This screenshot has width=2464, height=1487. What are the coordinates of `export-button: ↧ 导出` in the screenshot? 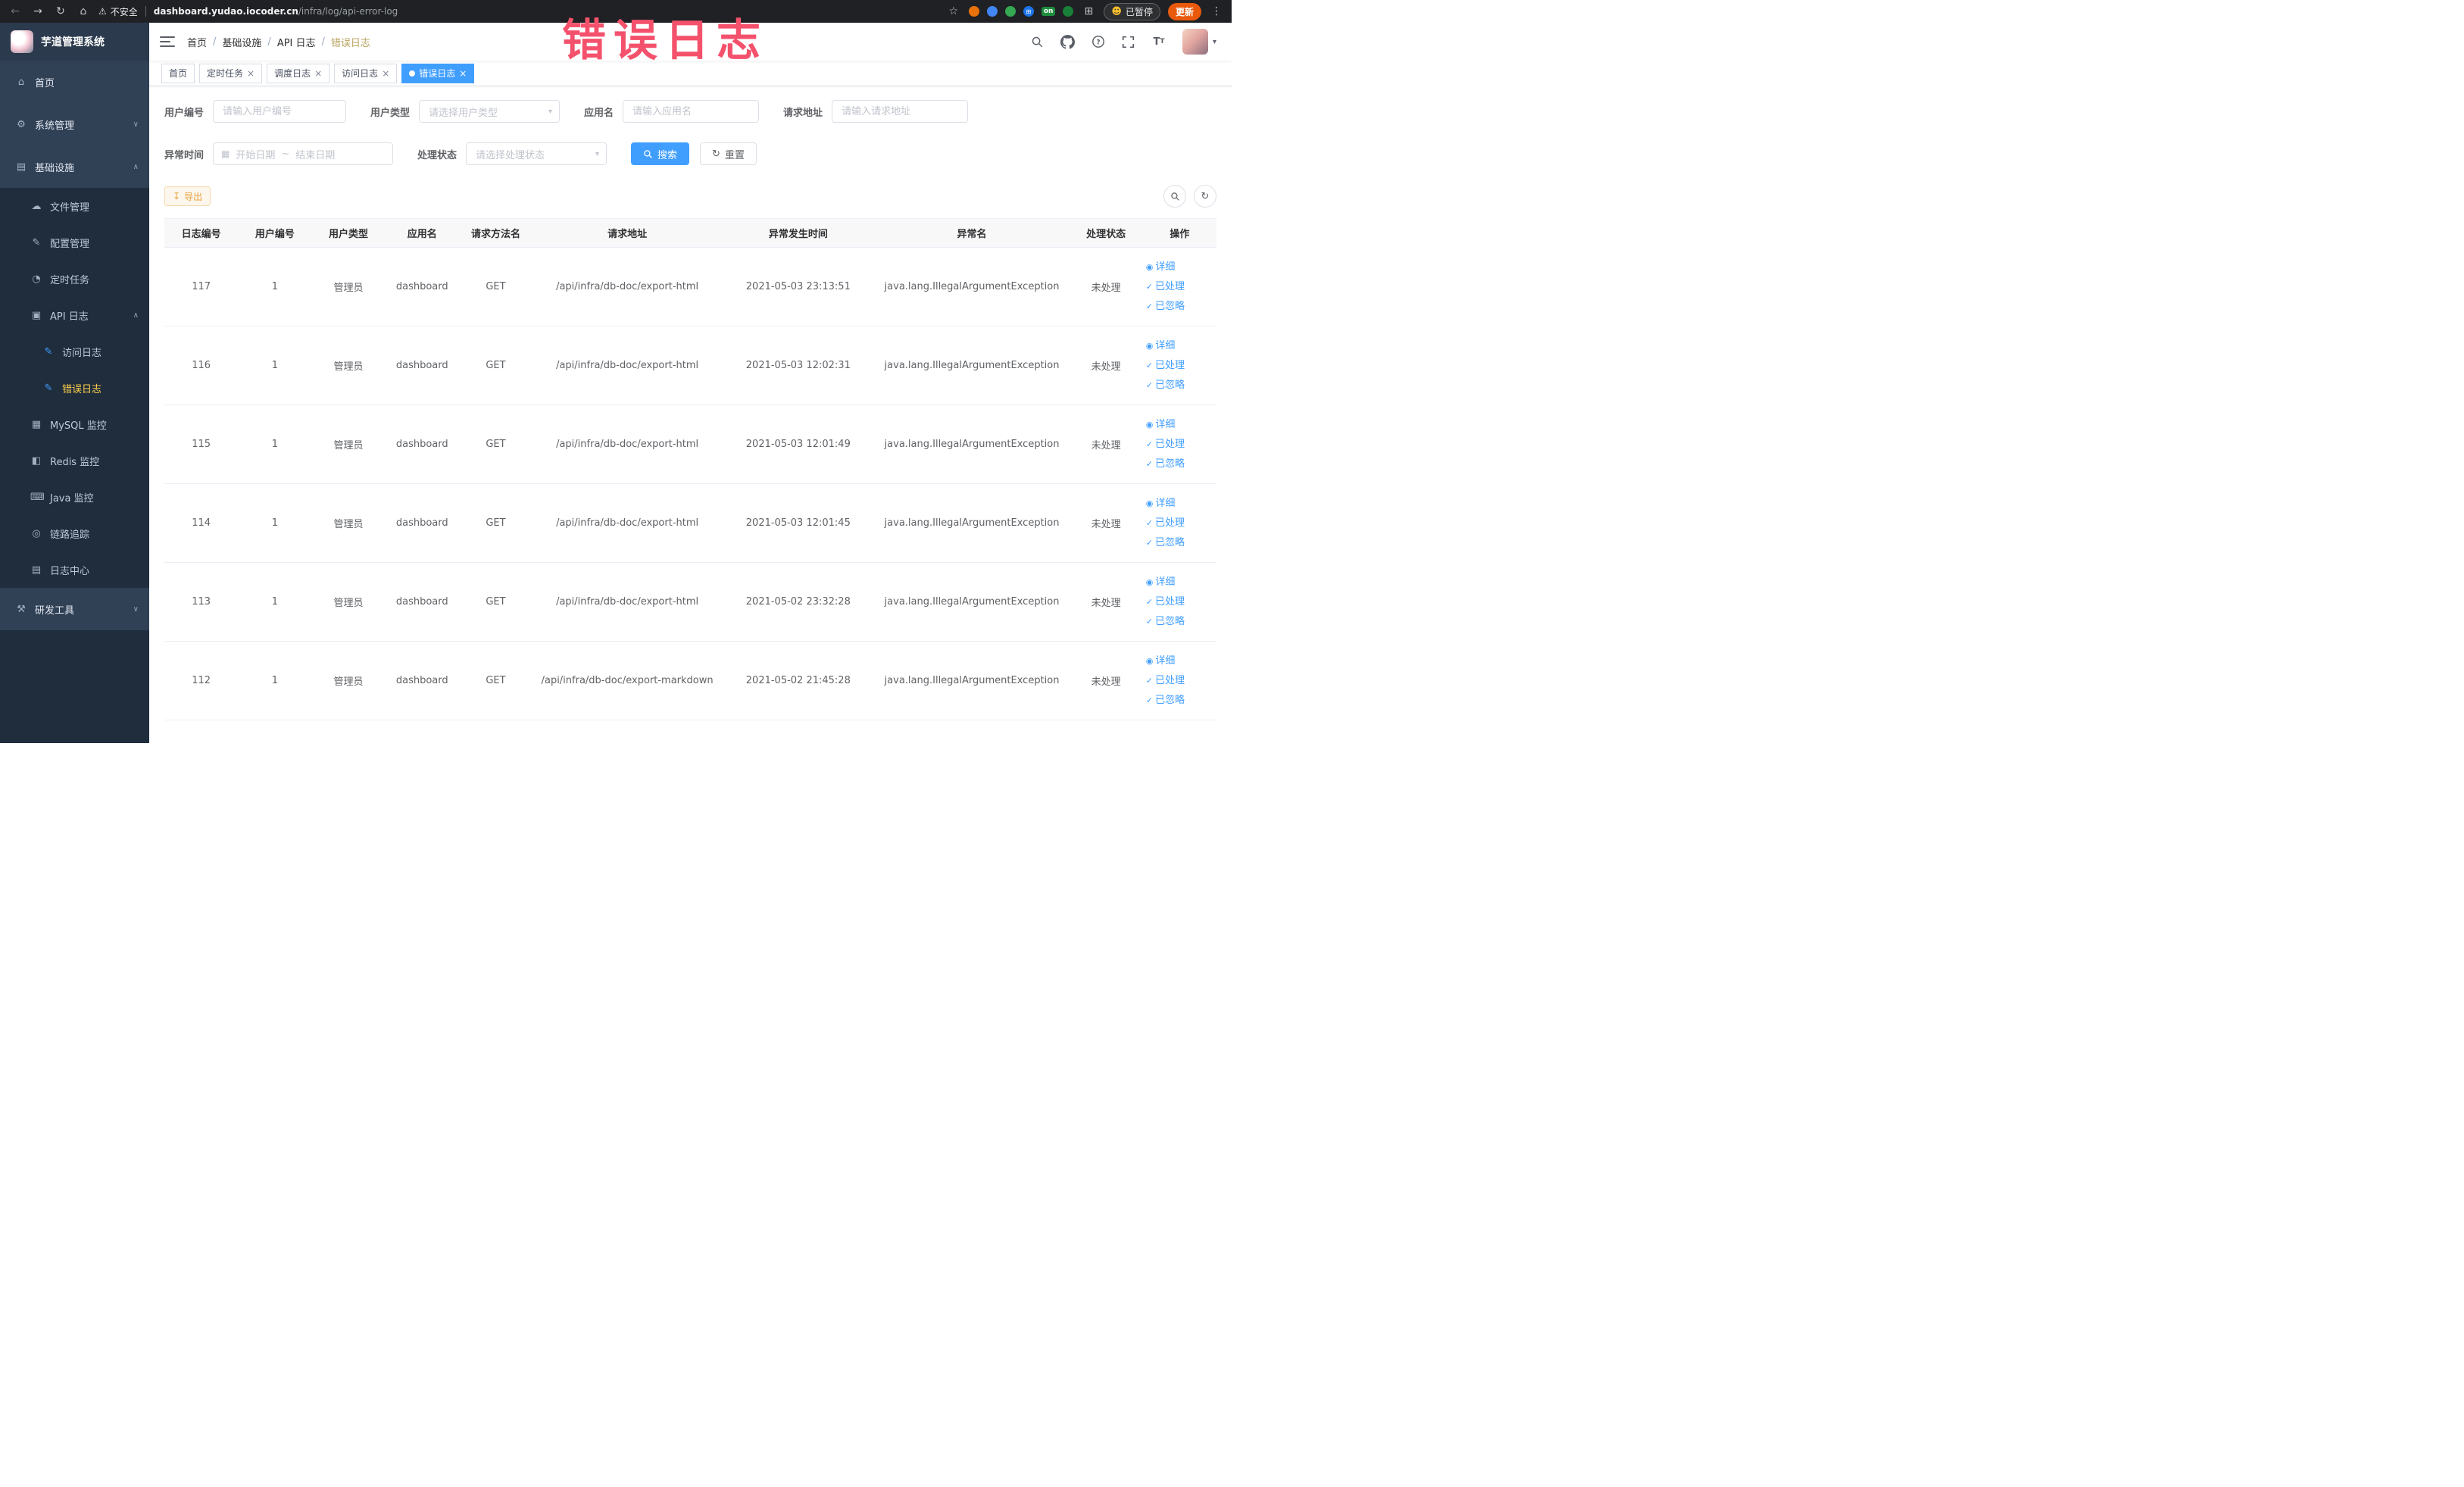 It's located at (187, 196).